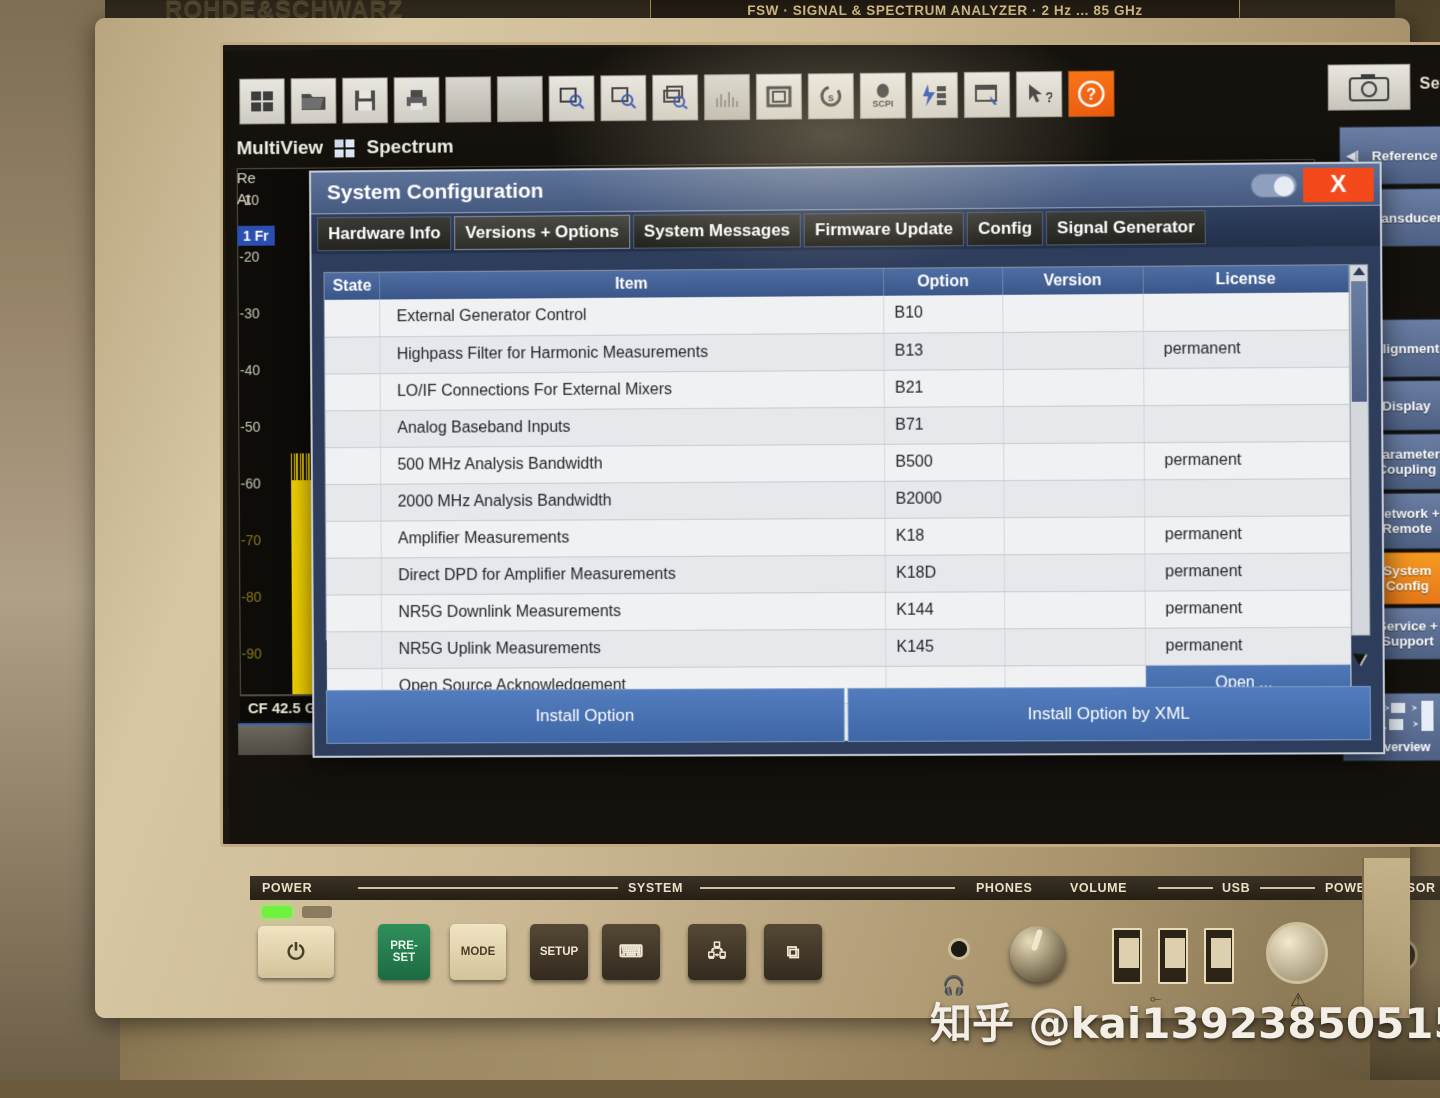 The image size is (1440, 1098). Describe the element at coordinates (296, 952) in the screenshot. I see `power-button: ⏻` at that location.